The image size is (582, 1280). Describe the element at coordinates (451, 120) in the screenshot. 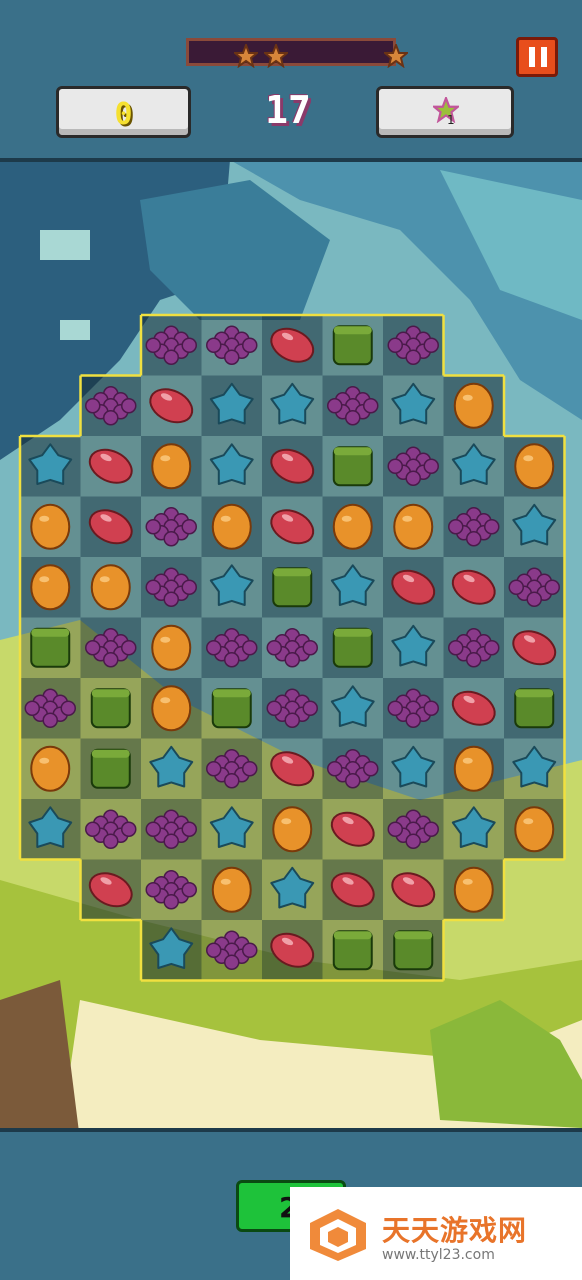

I see `booster-count: 1` at that location.